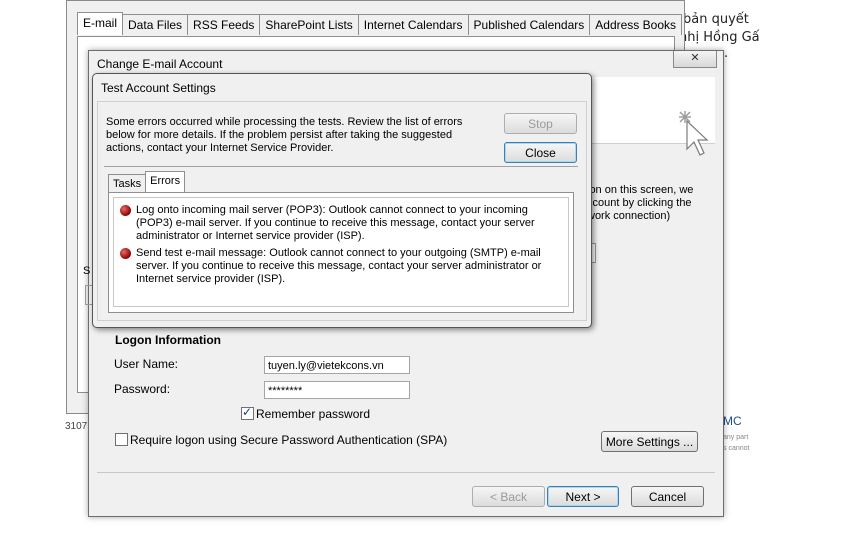 This screenshot has height=540, width=864. Describe the element at coordinates (337, 390) in the screenshot. I see `password-input: ********` at that location.